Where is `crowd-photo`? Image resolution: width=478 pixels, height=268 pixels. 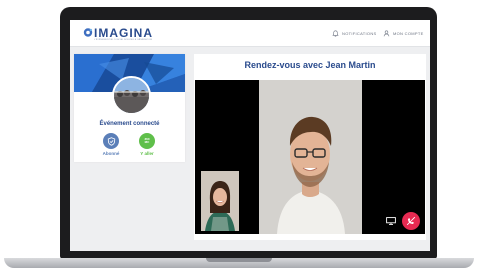
crowd-photo is located at coordinates (131, 95).